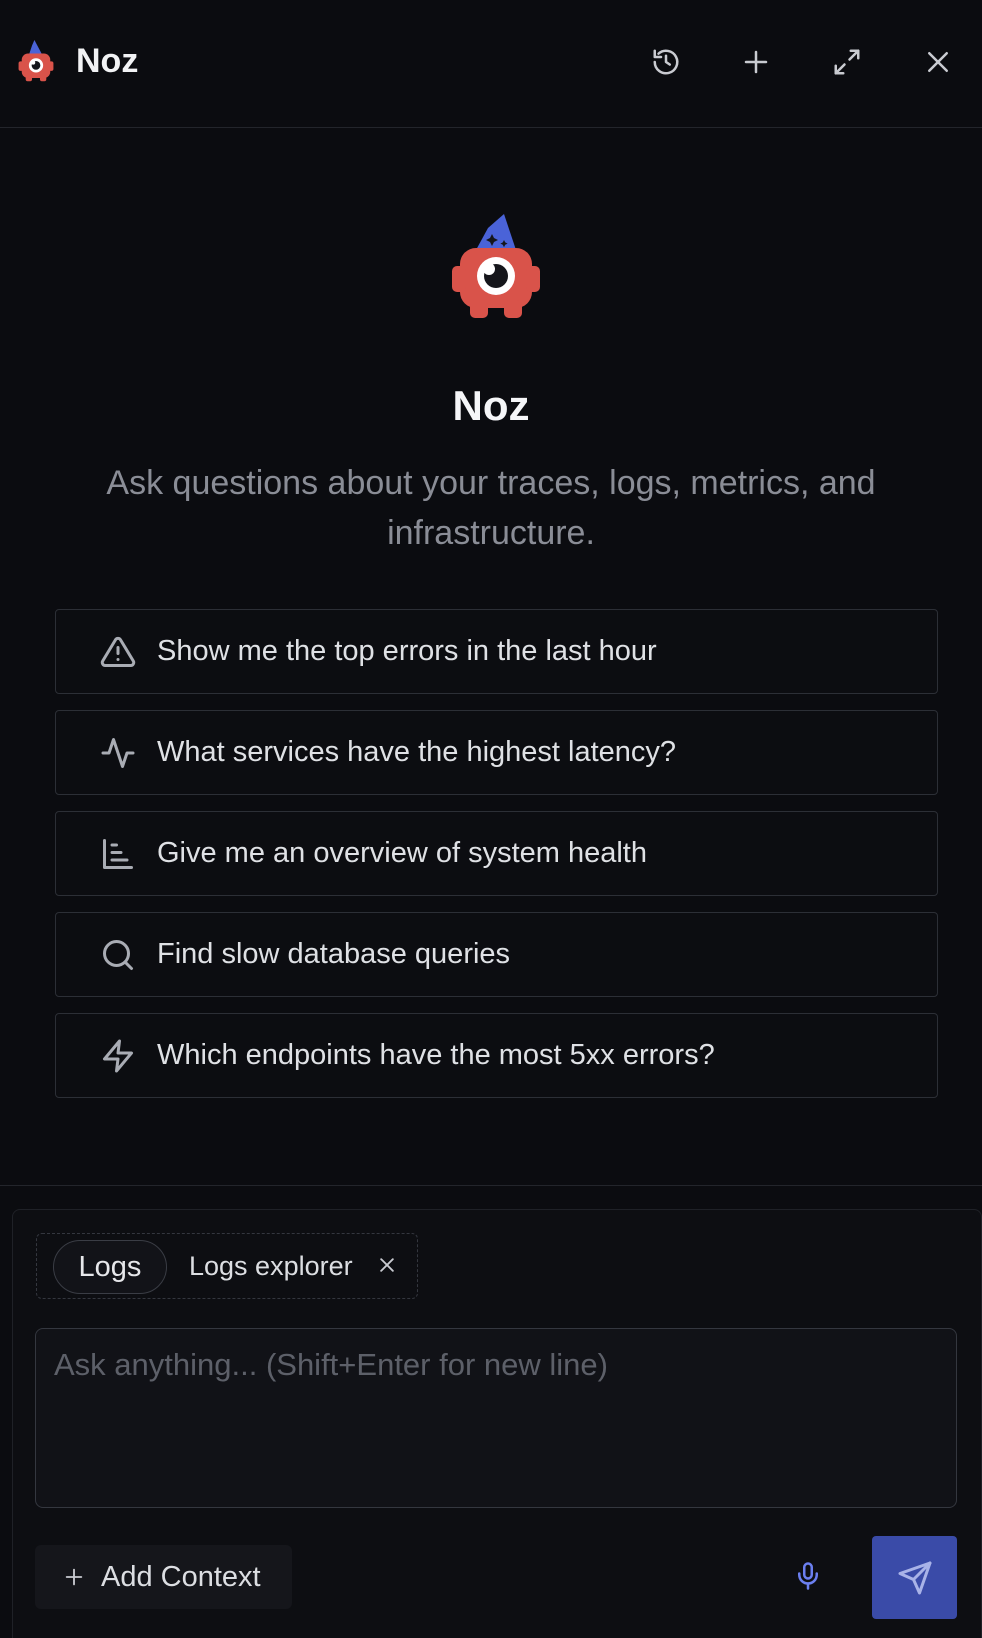 Image resolution: width=982 pixels, height=1638 pixels. Describe the element at coordinates (118, 753) in the screenshot. I see `activity-icon` at that location.